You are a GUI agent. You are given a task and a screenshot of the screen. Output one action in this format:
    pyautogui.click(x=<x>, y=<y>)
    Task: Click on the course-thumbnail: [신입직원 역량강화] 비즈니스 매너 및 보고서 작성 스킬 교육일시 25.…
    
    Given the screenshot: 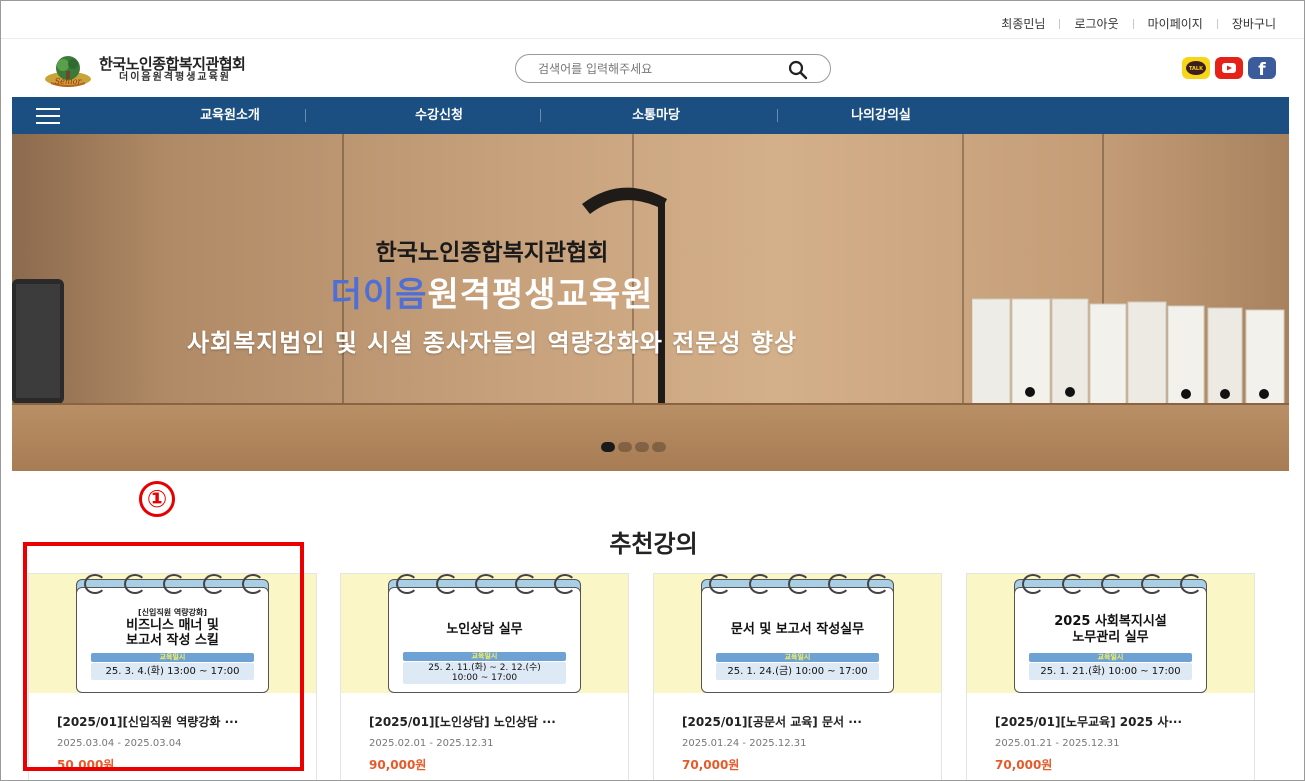 What is the action you would take?
    pyautogui.click(x=172, y=633)
    